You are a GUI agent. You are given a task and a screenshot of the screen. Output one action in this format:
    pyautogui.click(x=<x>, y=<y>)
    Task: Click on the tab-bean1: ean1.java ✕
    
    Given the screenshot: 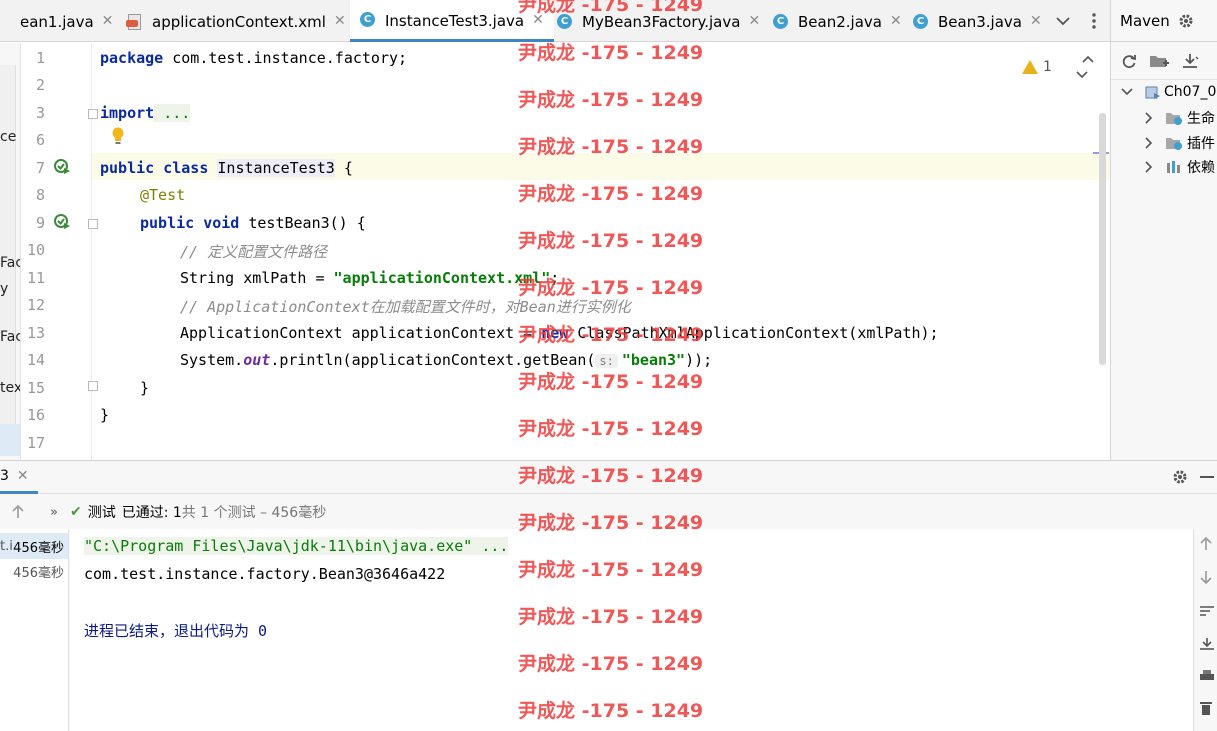 What is the action you would take?
    pyautogui.click(x=66, y=21)
    